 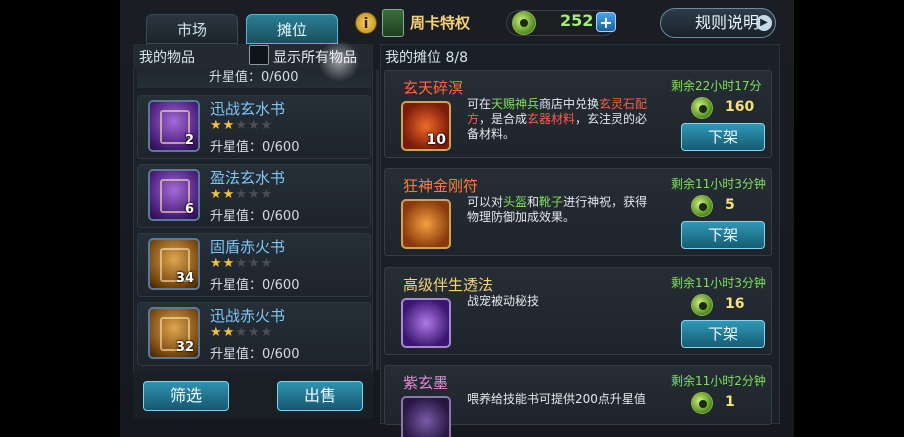 I want to click on rules-label: 规则说明, so click(x=727, y=22).